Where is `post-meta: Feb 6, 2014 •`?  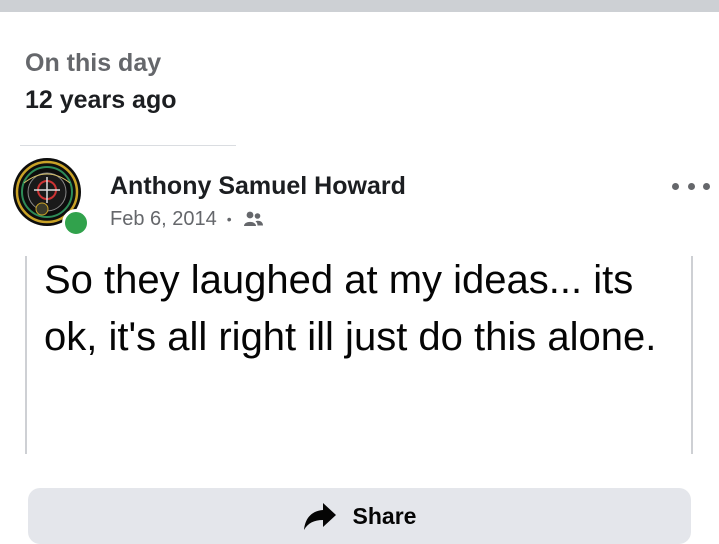 post-meta: Feb 6, 2014 • is located at coordinates (187, 219).